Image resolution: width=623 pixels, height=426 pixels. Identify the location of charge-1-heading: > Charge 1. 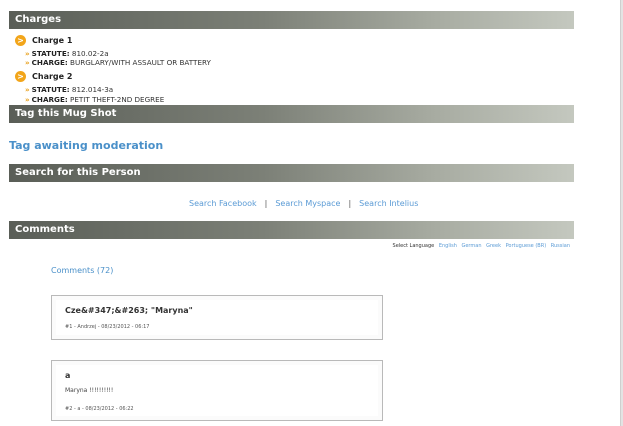
(43, 40).